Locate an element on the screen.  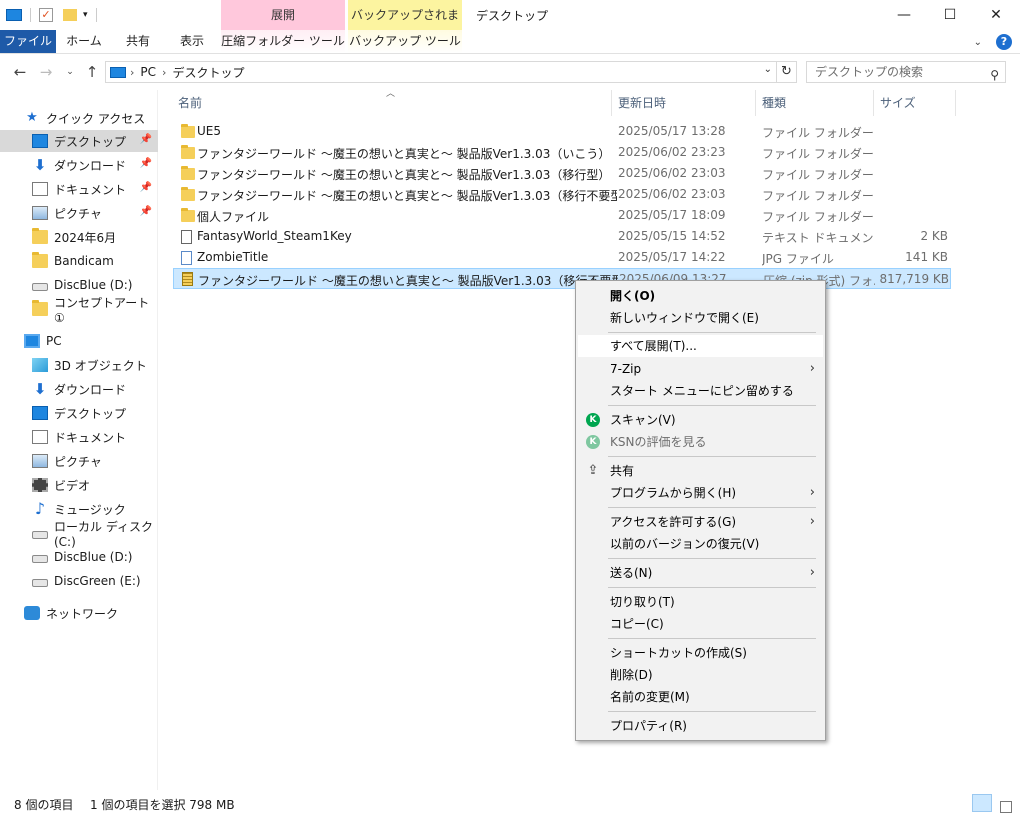
nav-pc-videos: ビデオ is located at coordinates (79, 485).